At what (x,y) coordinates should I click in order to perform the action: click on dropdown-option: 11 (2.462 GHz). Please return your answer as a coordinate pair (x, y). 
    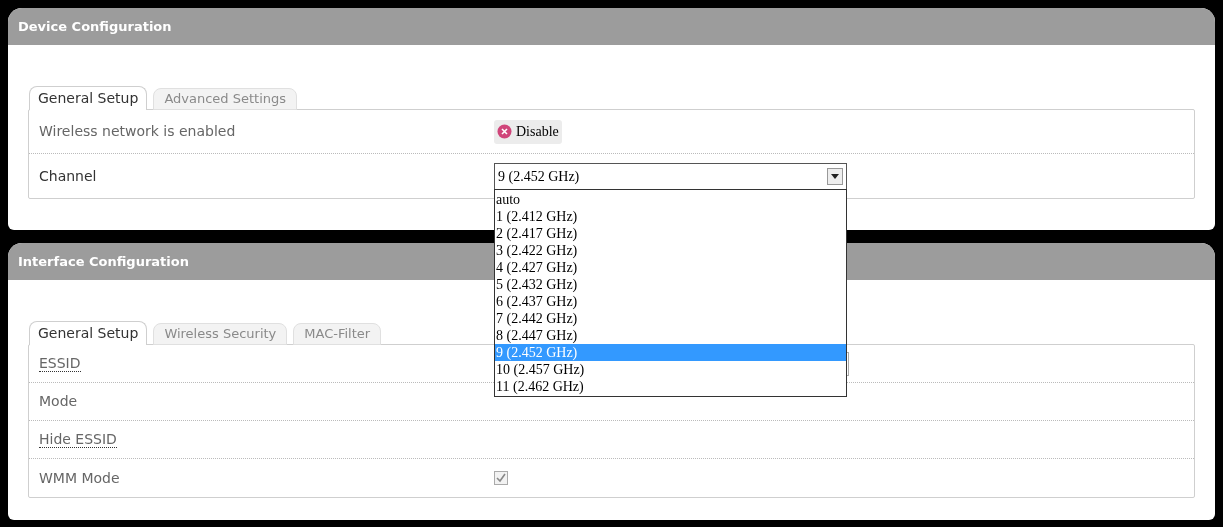
    Looking at the image, I should click on (670, 386).